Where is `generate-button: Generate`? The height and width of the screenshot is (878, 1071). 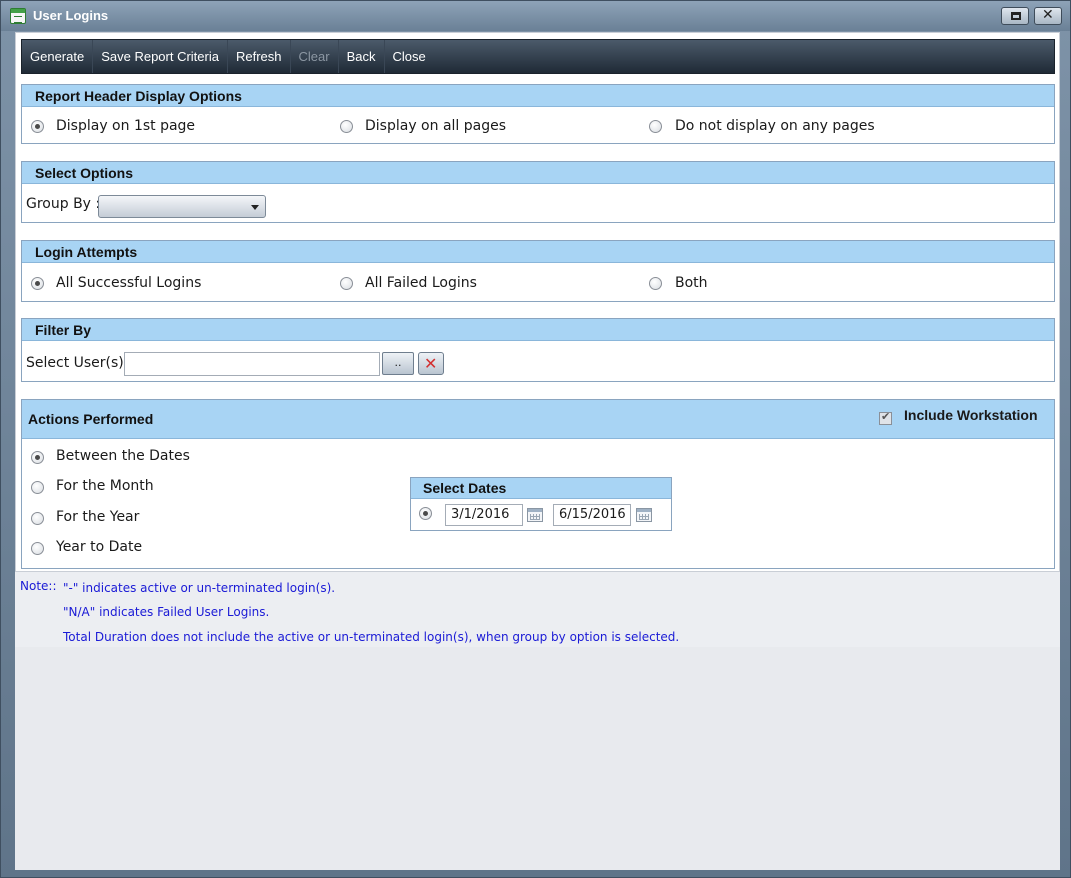
generate-button: Generate is located at coordinates (58, 56).